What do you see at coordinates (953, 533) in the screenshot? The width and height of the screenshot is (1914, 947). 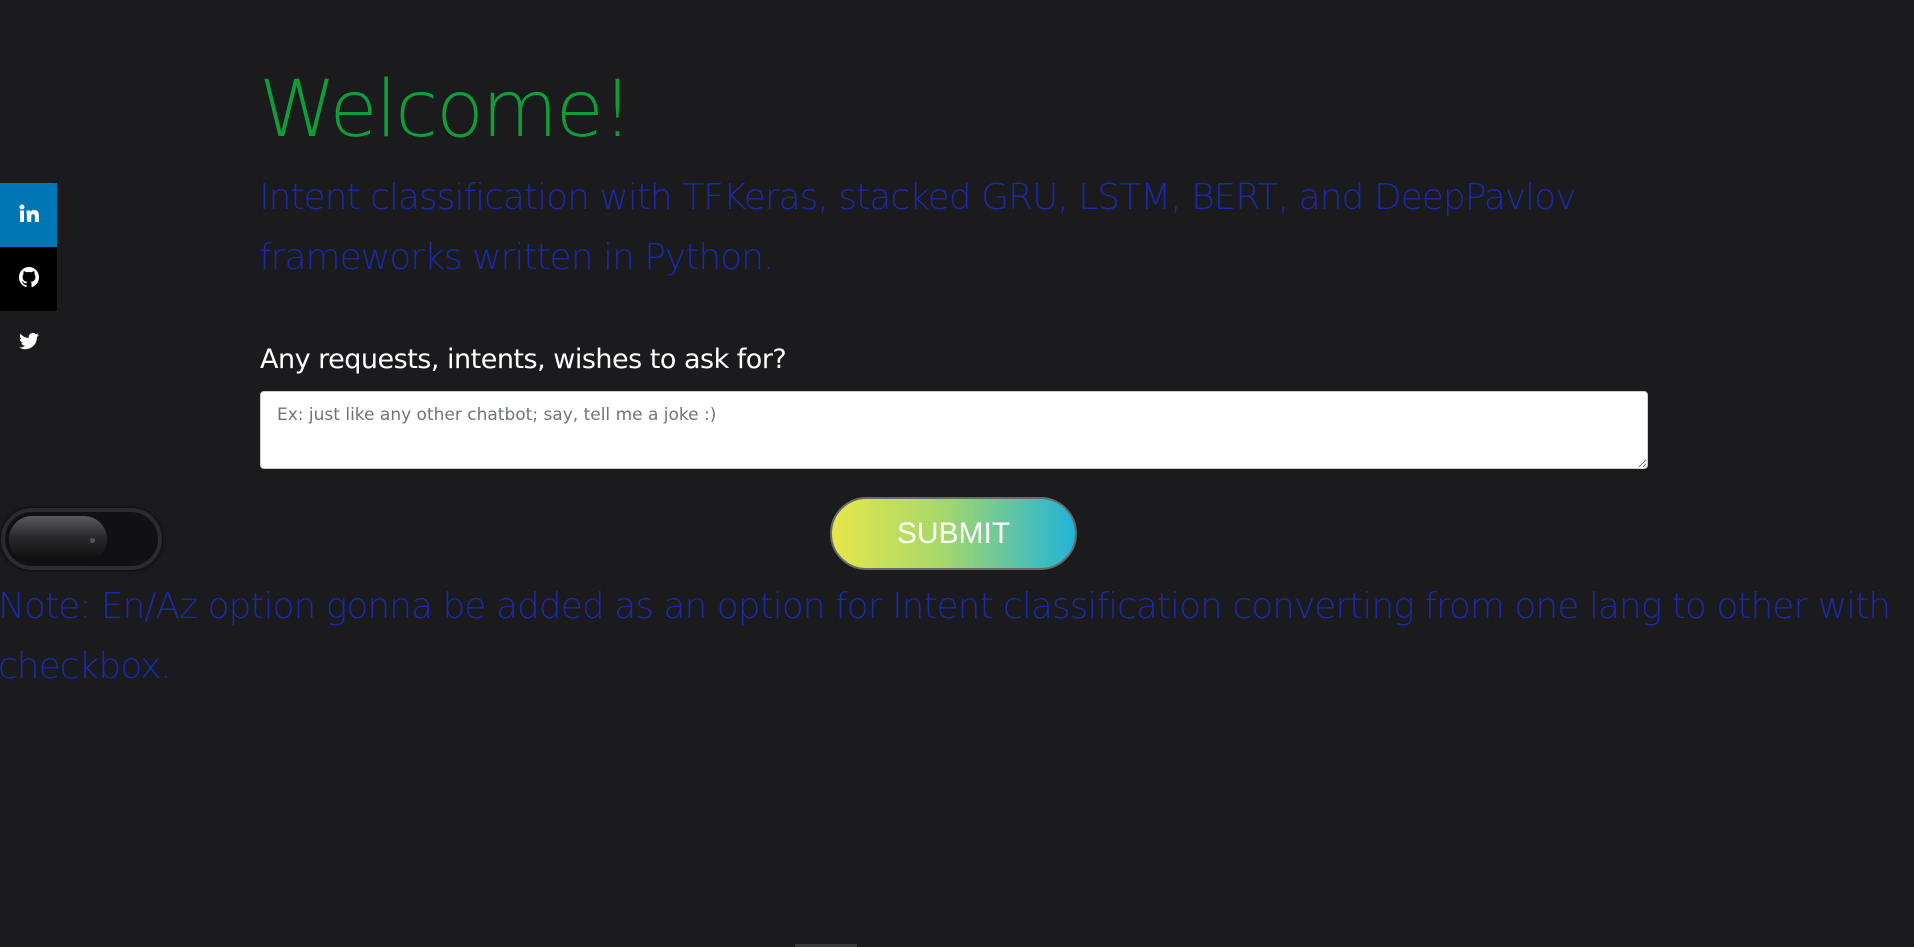 I see `submit-button: SUBMIT` at bounding box center [953, 533].